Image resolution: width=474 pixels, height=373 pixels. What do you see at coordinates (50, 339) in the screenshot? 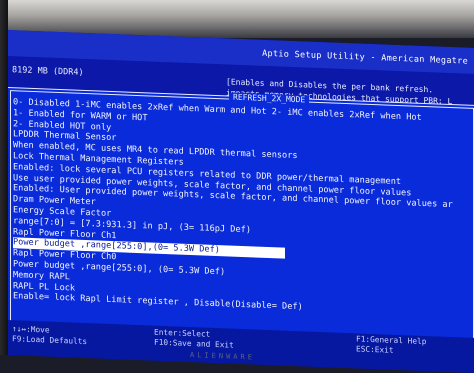
I see `key-hint: F9:Load Defaults` at bounding box center [50, 339].